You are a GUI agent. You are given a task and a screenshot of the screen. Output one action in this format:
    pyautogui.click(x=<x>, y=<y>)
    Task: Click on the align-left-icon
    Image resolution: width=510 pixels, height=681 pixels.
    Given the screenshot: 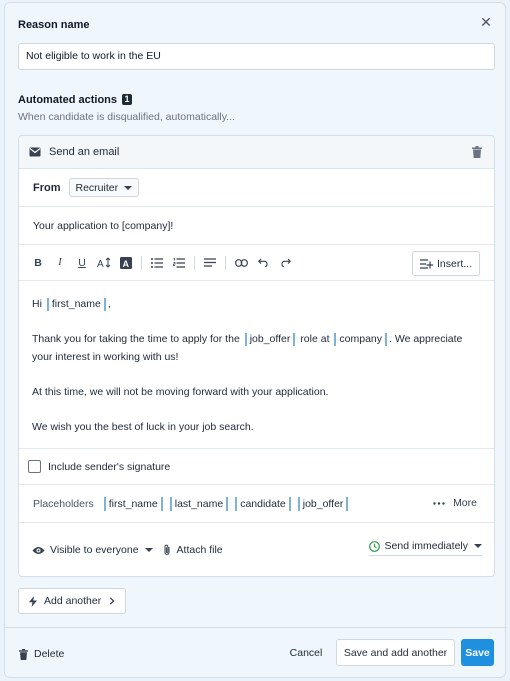 What is the action you would take?
    pyautogui.click(x=210, y=263)
    